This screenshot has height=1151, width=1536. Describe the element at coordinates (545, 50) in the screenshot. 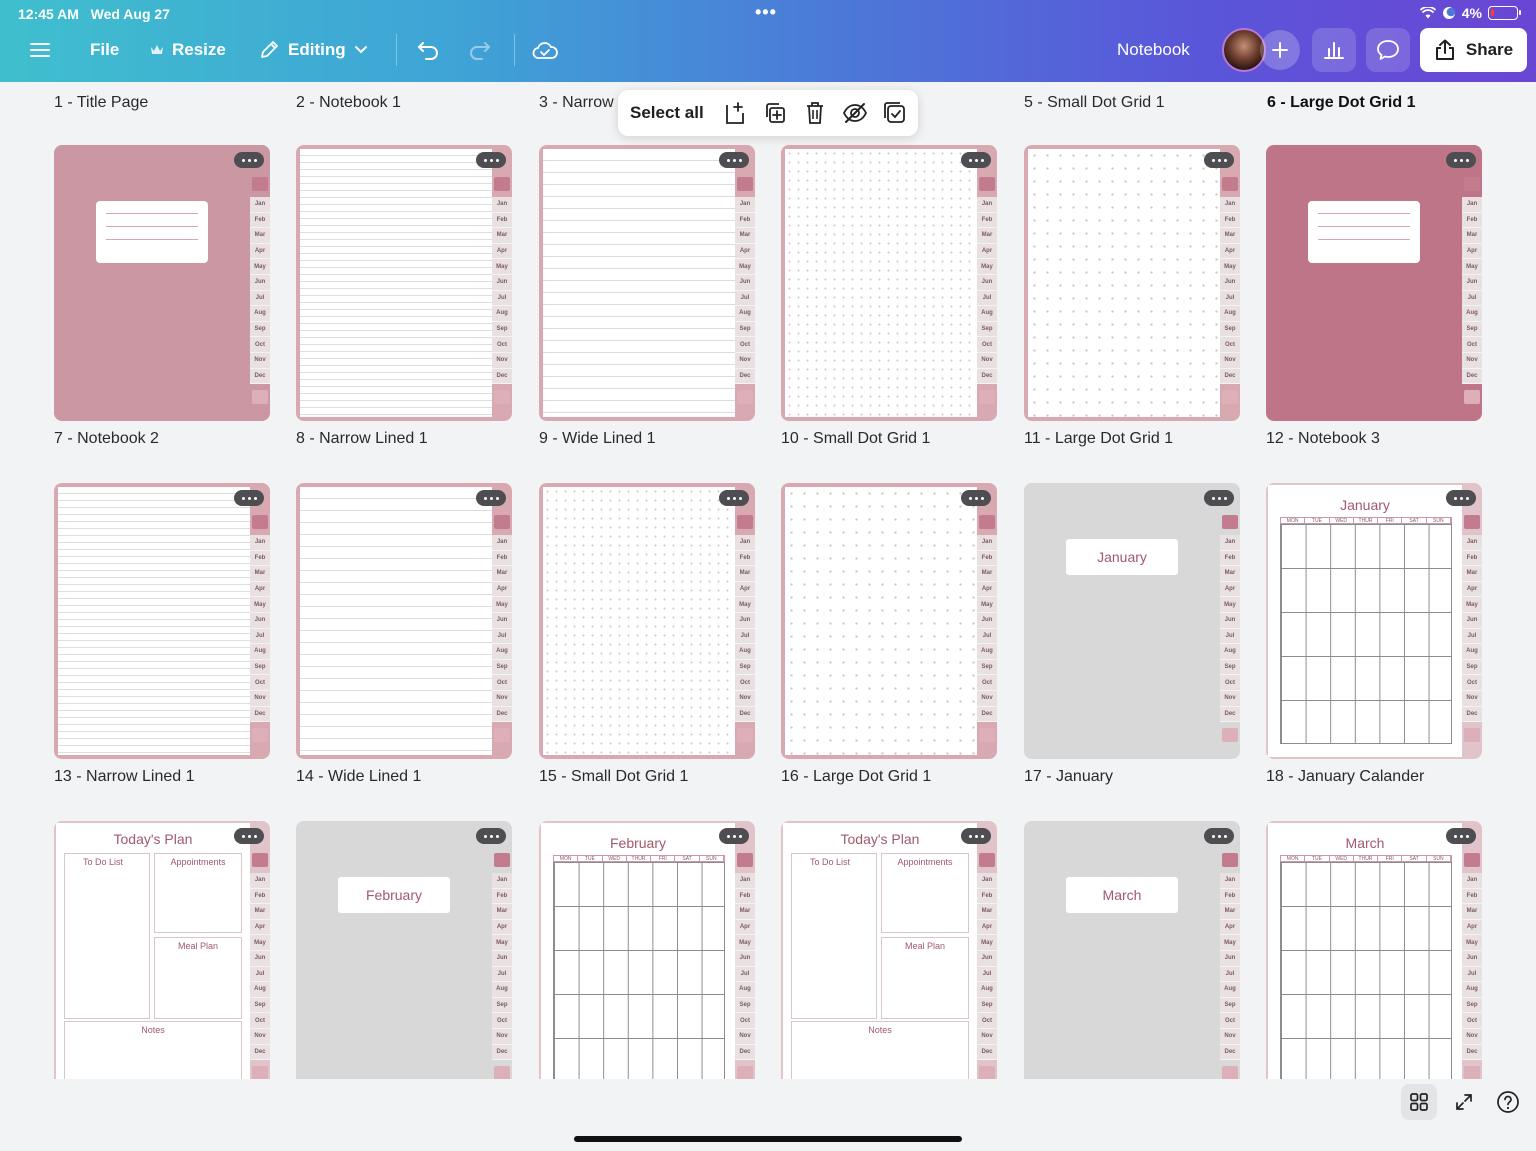

I see `cloud-save-button` at that location.